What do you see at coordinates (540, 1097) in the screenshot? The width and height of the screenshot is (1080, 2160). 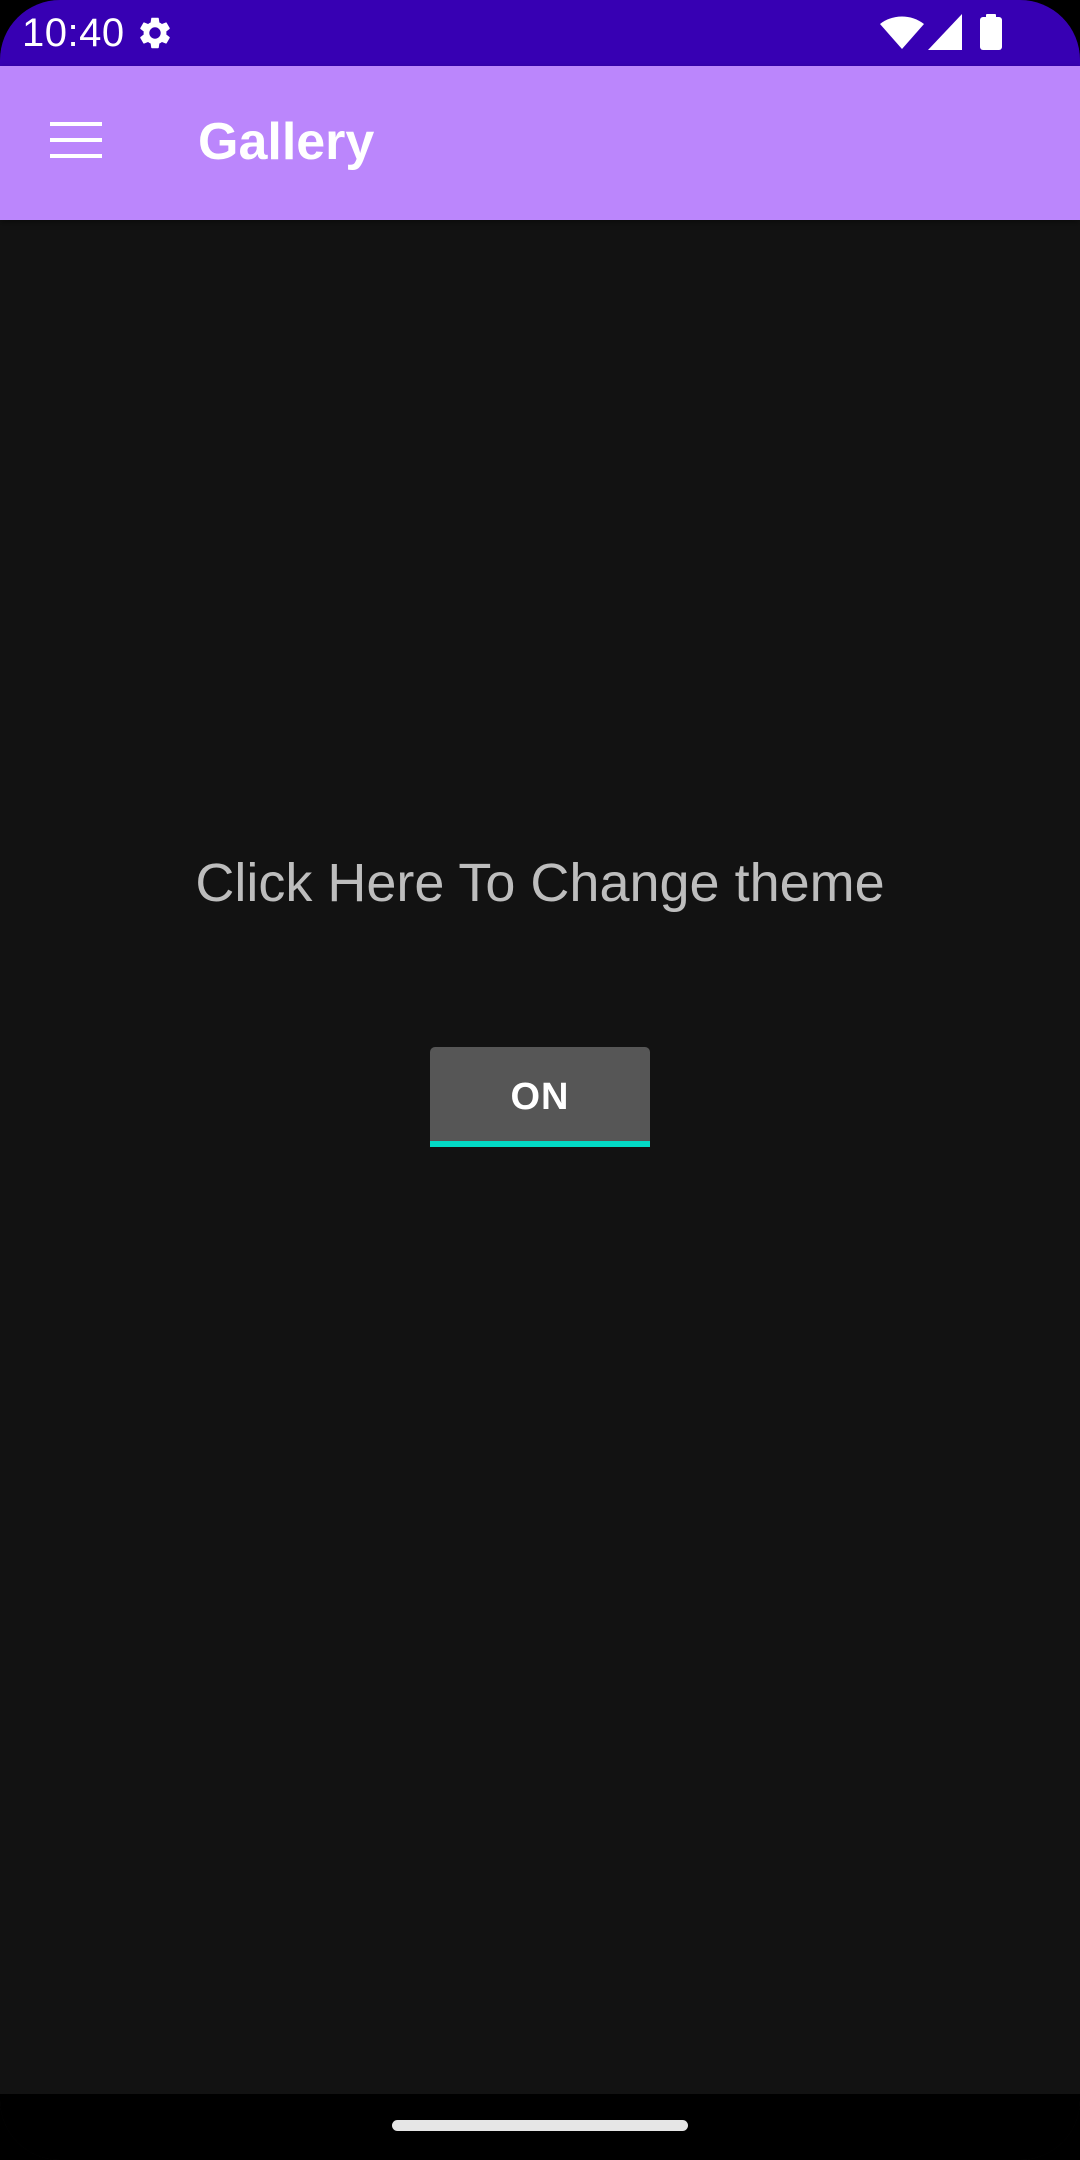 I see `theme-toggle-button: ON` at bounding box center [540, 1097].